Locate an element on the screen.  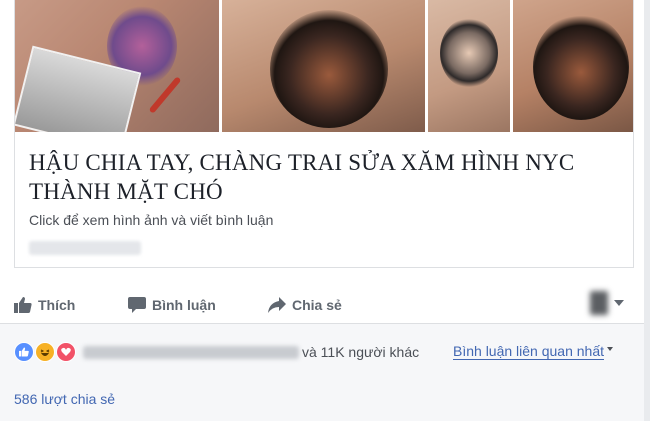
love-reaction-icon is located at coordinates (66, 352).